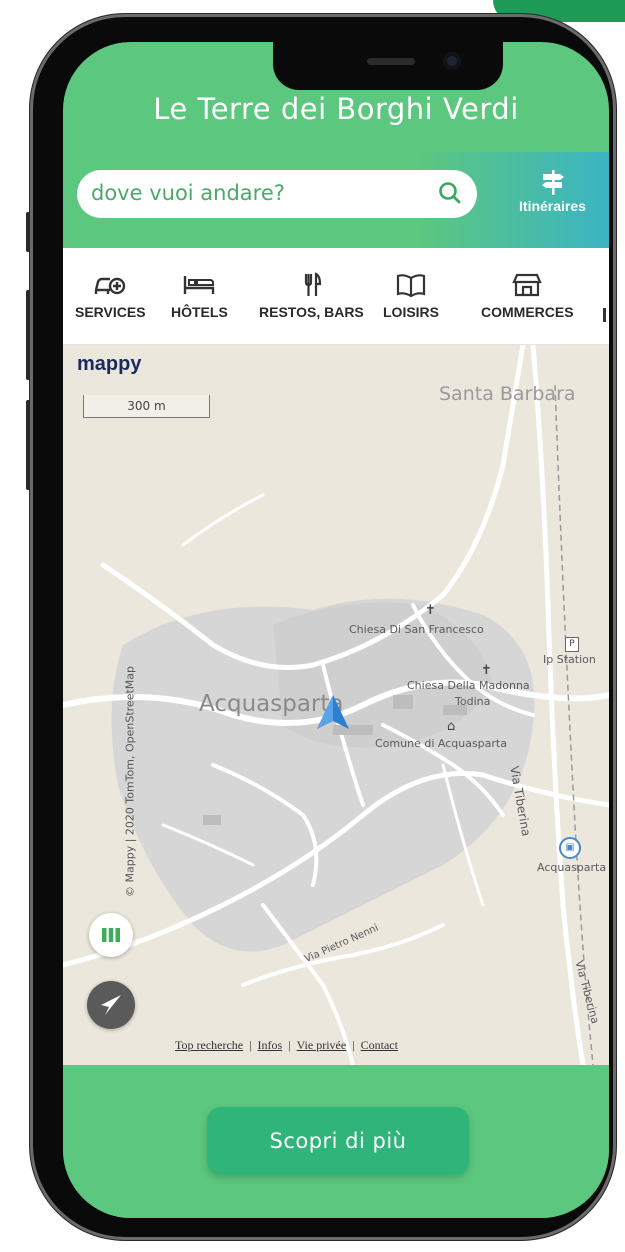 The image size is (625, 1252). I want to click on more-categories-hint, so click(604, 315).